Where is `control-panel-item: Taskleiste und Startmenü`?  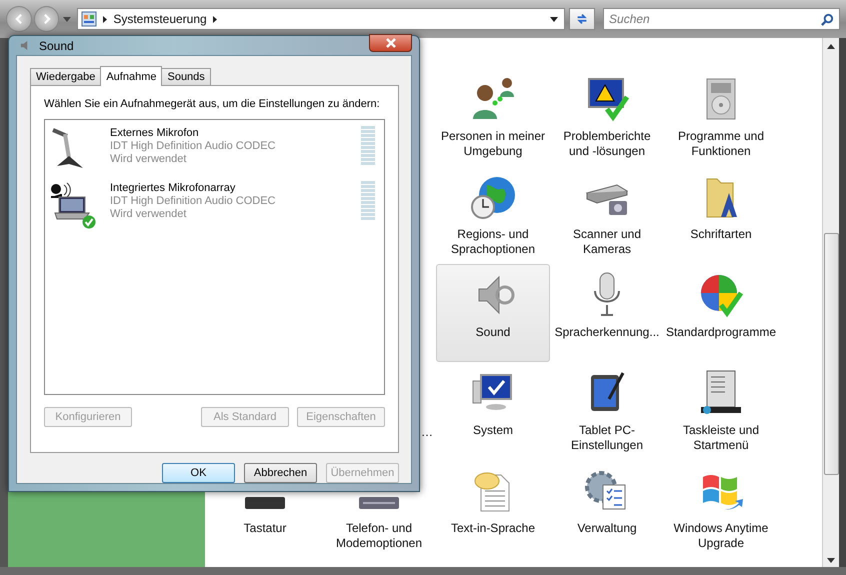 control-panel-item: Taskleiste und Startmenü is located at coordinates (721, 411).